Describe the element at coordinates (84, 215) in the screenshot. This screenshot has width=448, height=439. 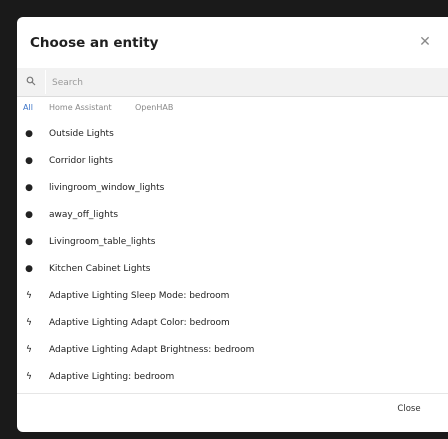
I see `entity-label: away_off_lights` at that location.